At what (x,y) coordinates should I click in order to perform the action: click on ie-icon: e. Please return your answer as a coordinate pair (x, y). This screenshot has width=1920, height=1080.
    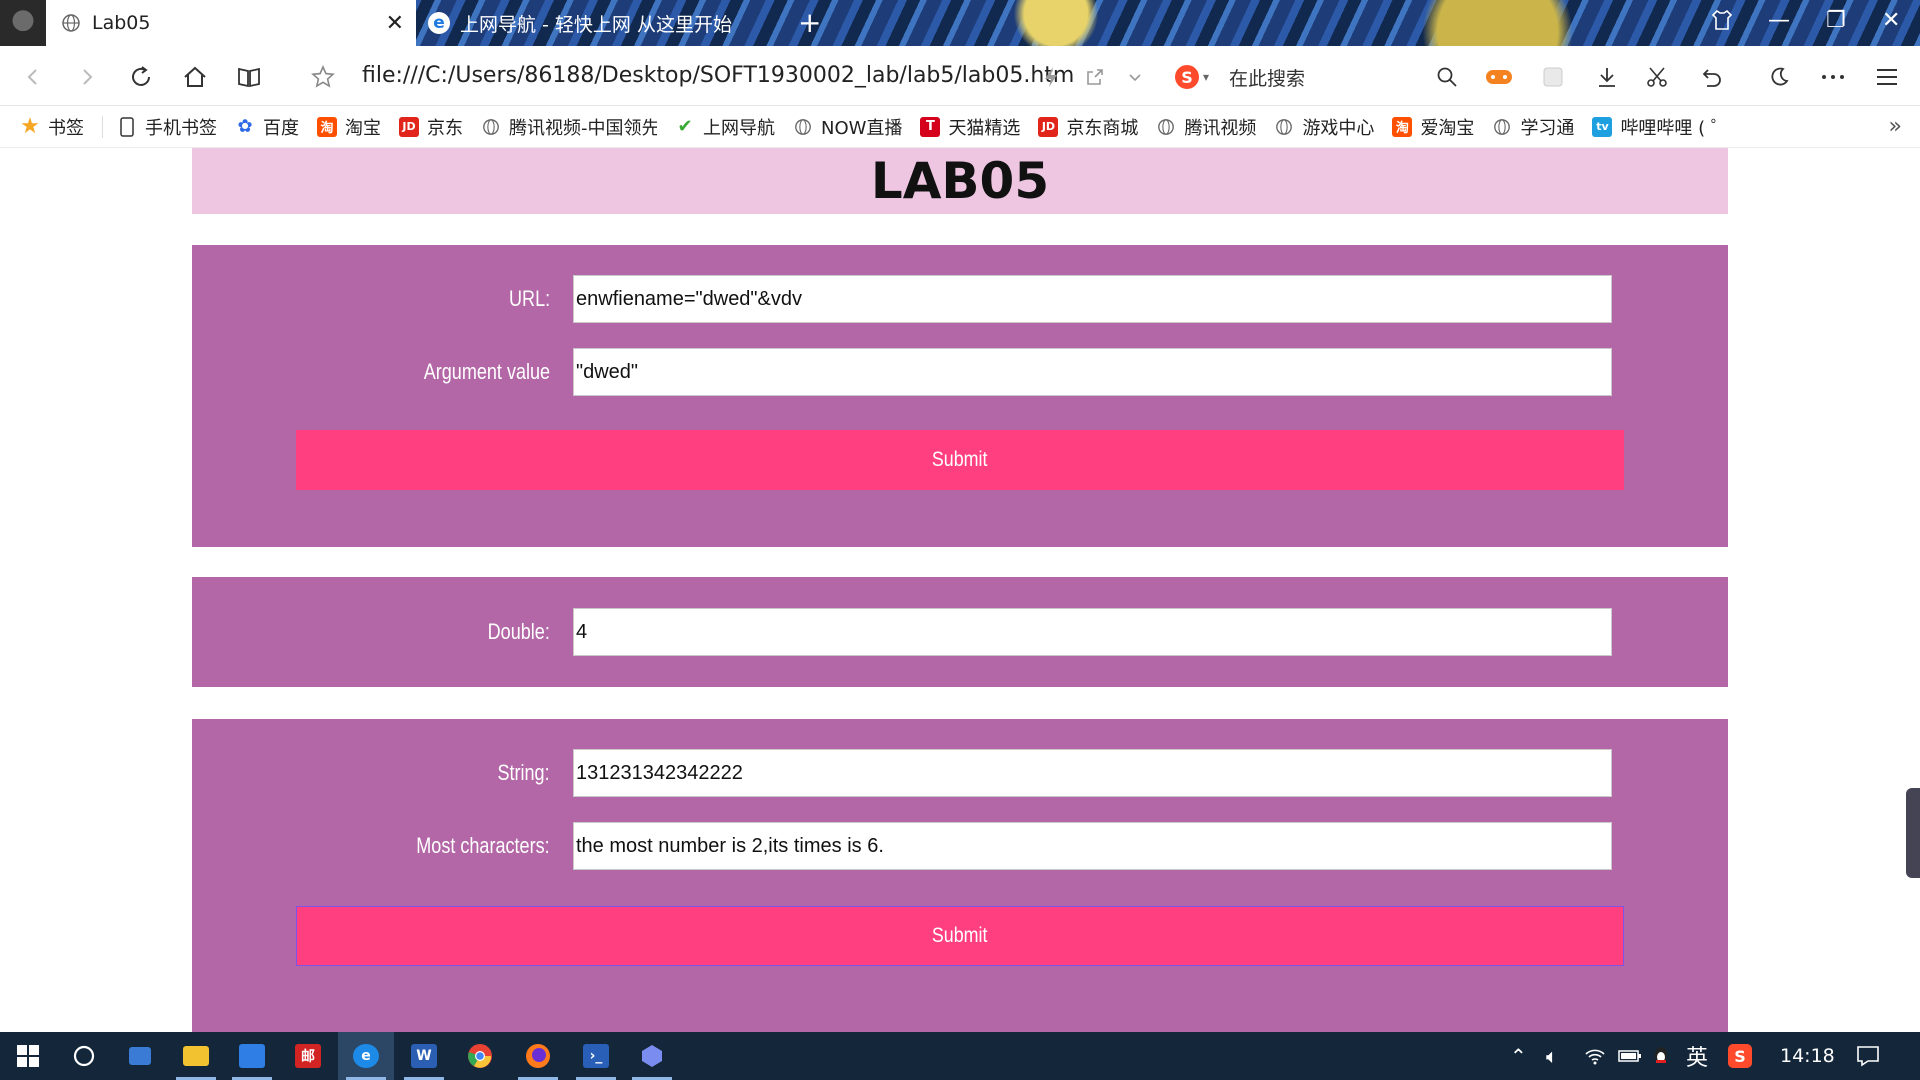
    Looking at the image, I should click on (439, 23).